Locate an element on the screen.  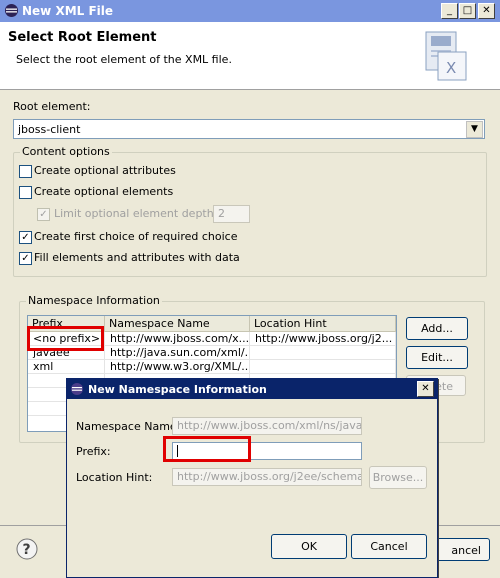
ok-button: OK is located at coordinates (309, 546).